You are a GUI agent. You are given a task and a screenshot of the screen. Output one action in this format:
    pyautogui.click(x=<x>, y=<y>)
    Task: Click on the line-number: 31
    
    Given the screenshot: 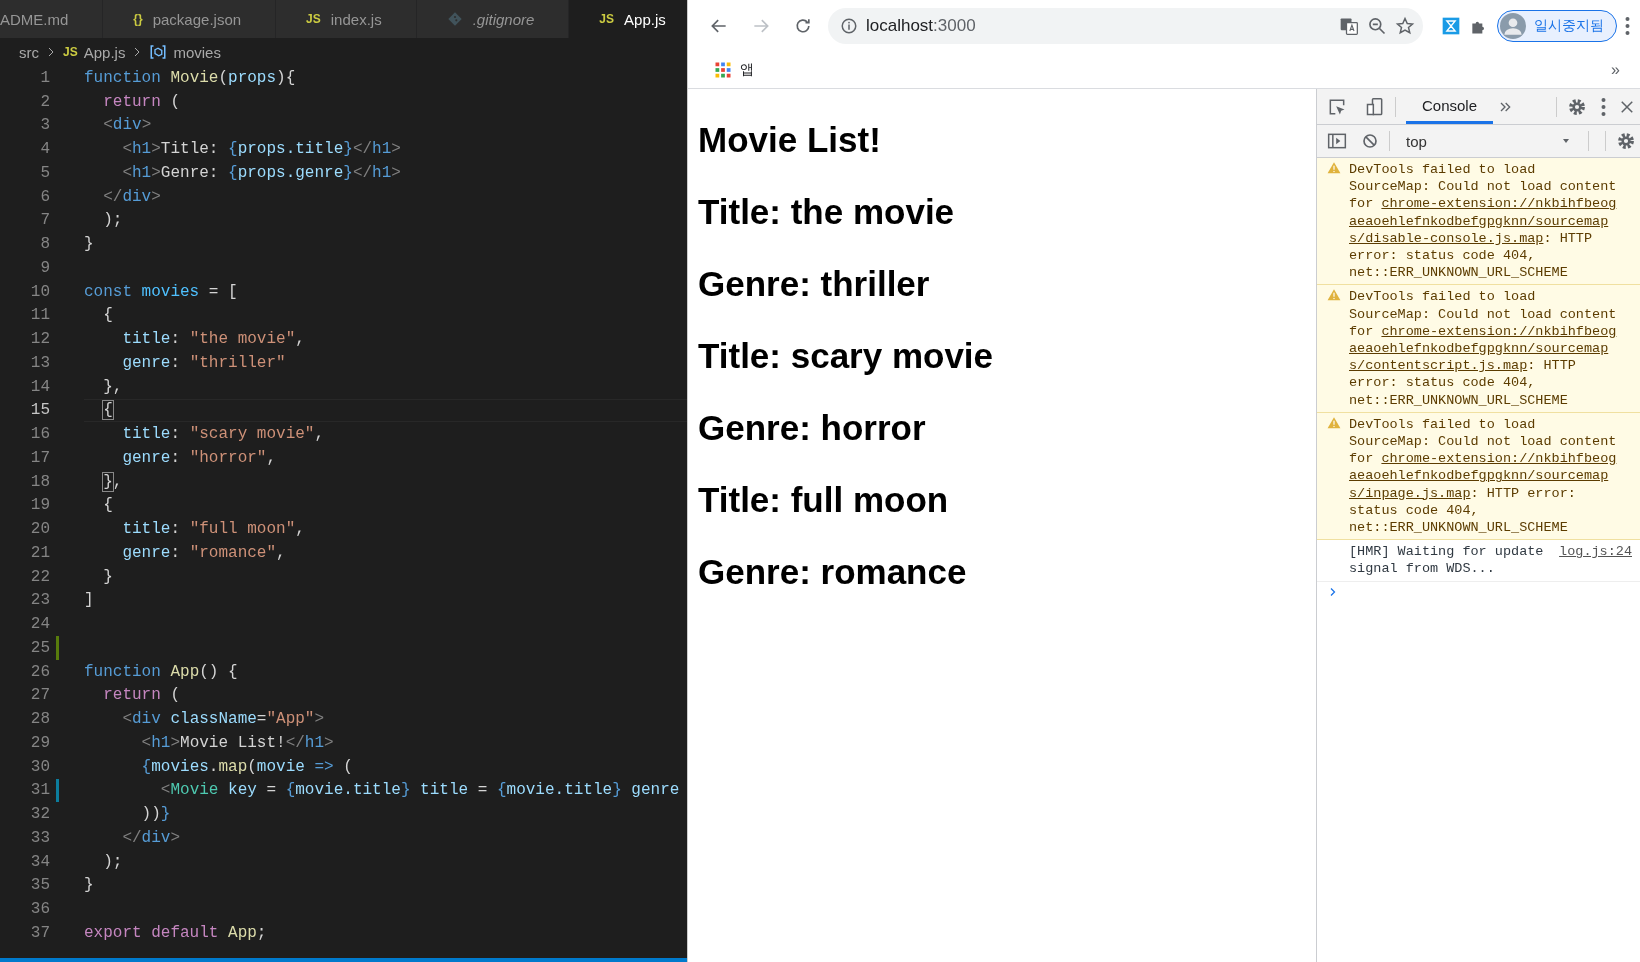 What is the action you would take?
    pyautogui.click(x=39, y=790)
    